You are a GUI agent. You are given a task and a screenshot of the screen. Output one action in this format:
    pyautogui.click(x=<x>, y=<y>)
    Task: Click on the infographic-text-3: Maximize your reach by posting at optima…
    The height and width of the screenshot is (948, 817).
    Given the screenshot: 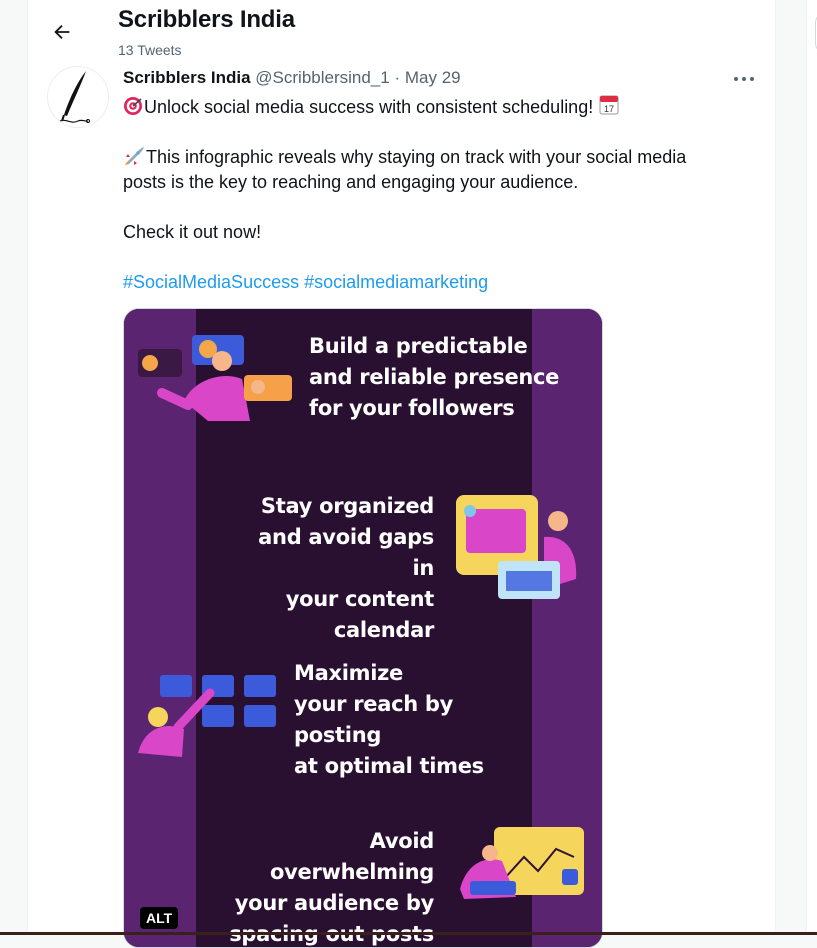 What is the action you would take?
    pyautogui.click(x=389, y=719)
    